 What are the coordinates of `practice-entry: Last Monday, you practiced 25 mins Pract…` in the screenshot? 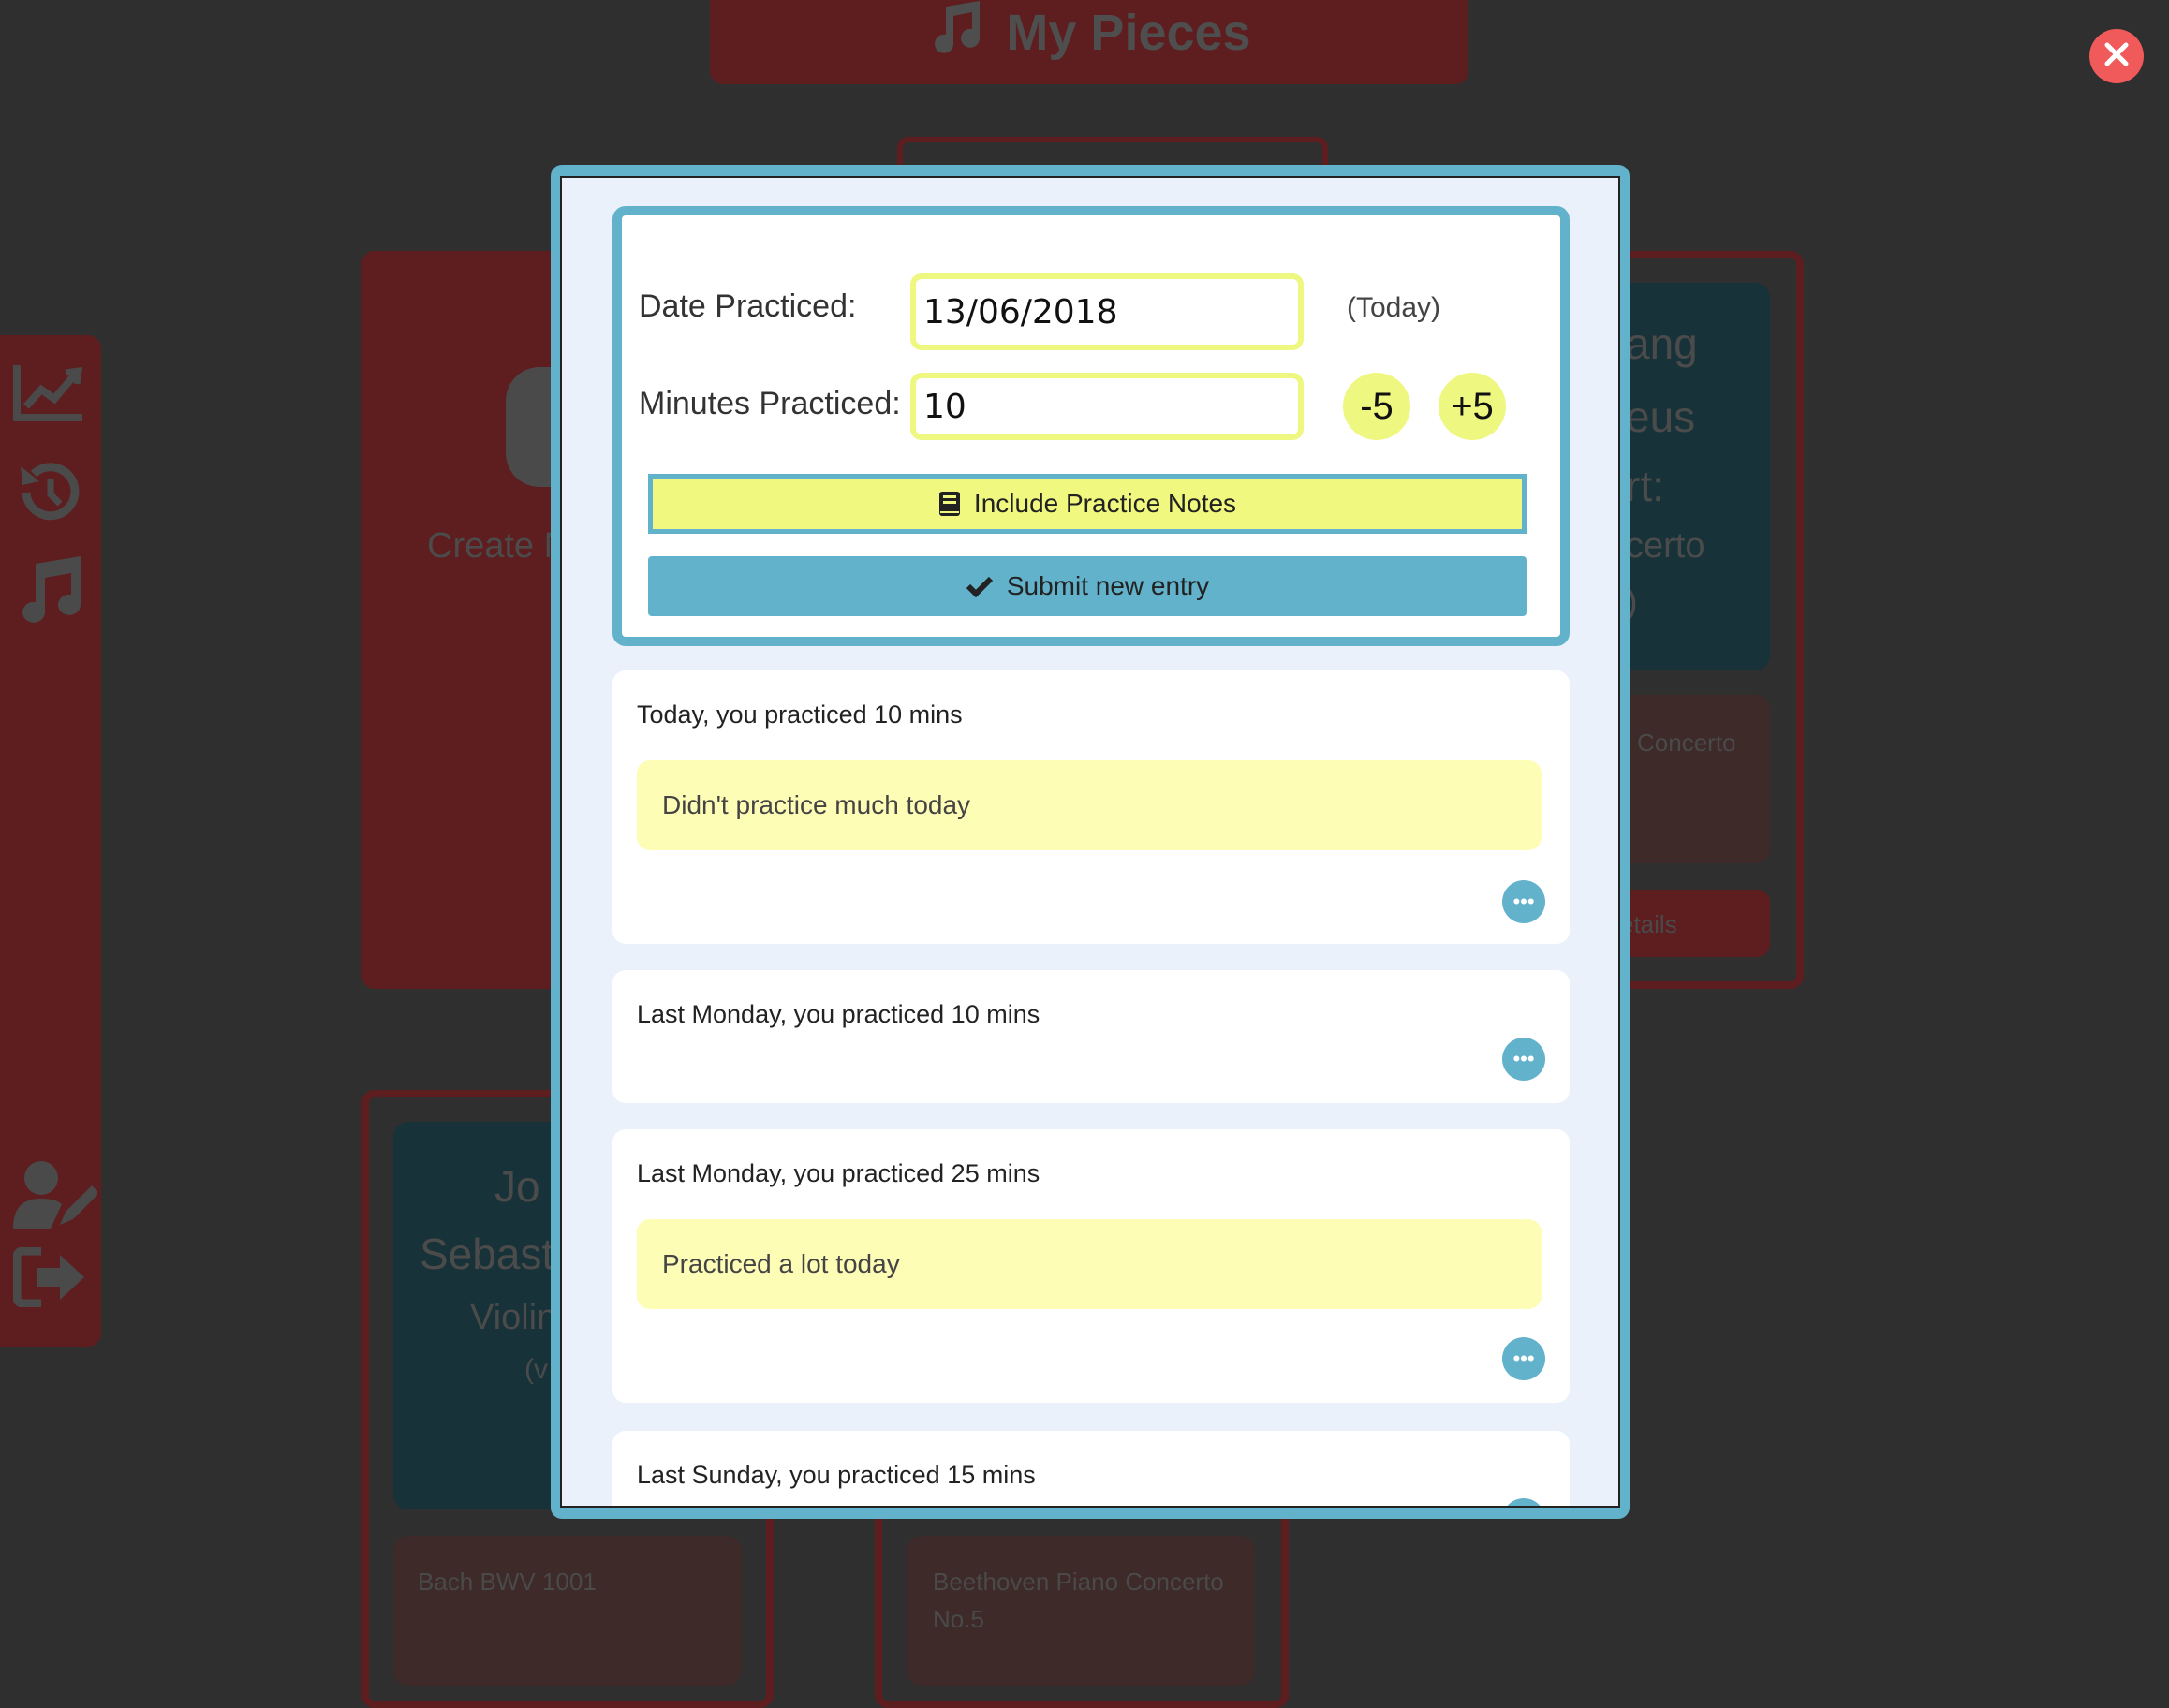 It's located at (1091, 1266).